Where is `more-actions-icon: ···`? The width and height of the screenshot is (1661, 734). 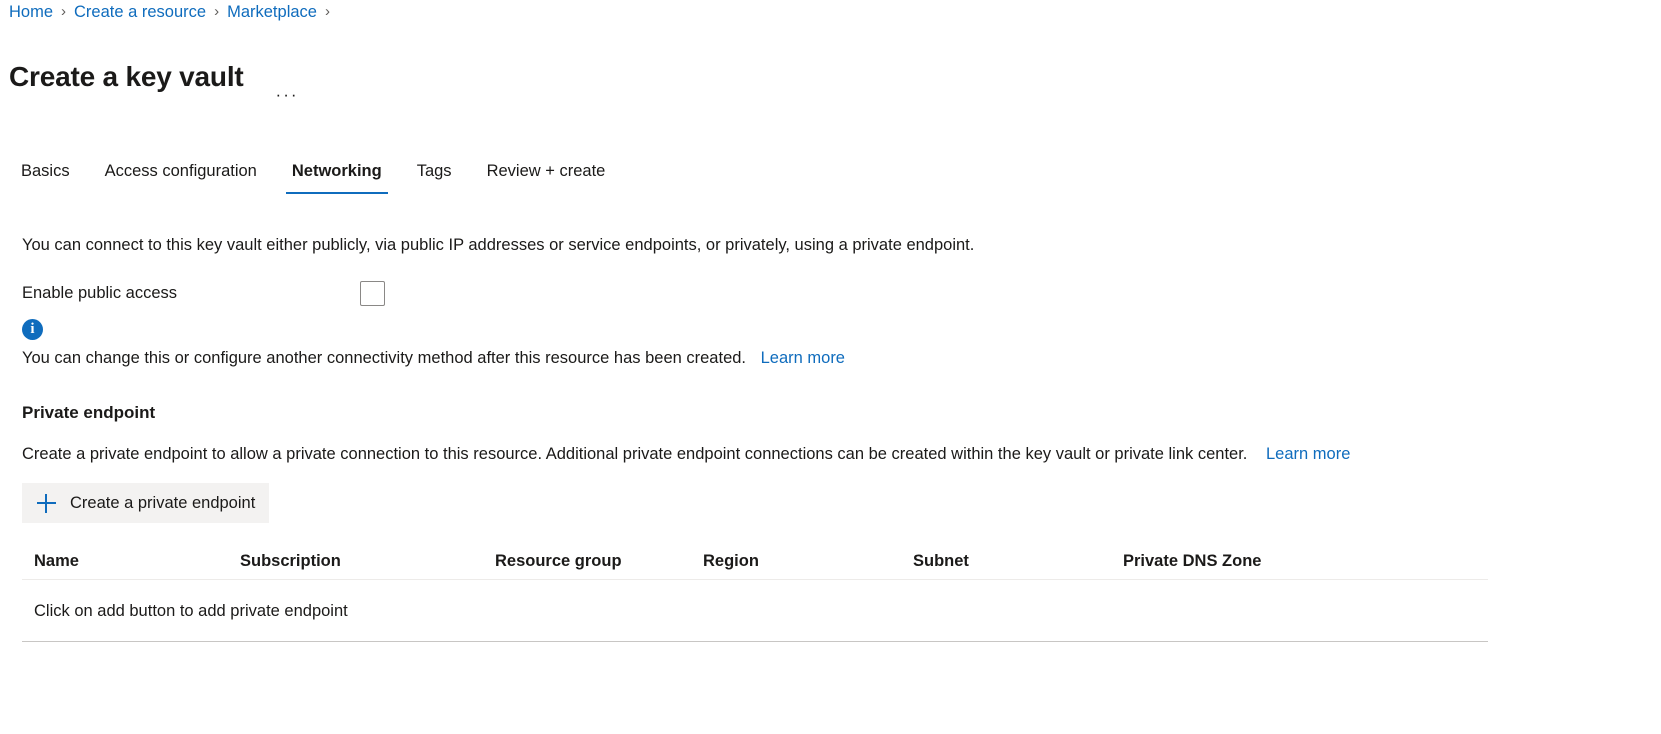 more-actions-icon: ··· is located at coordinates (287, 98).